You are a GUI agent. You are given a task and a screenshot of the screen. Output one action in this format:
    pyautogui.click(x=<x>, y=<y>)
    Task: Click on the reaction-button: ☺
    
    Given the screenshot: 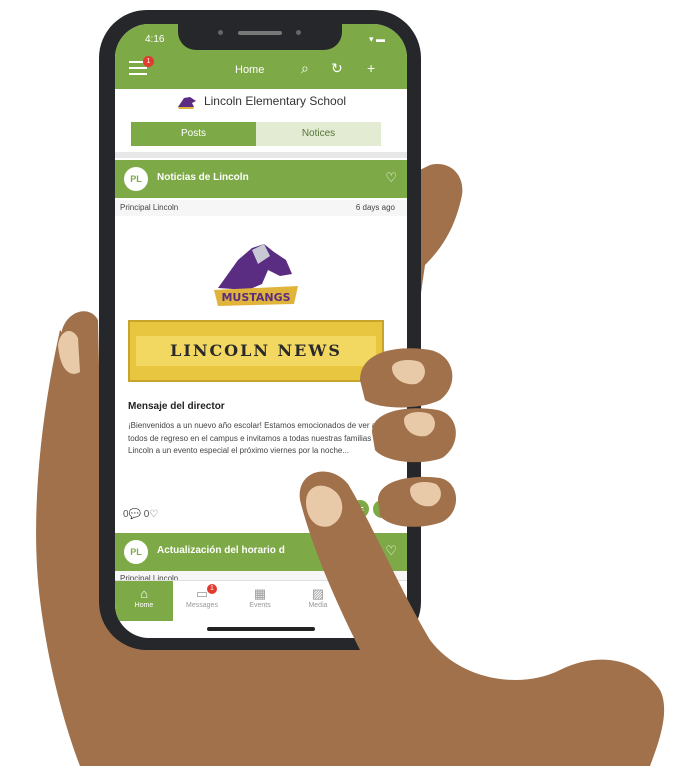 What is the action you would take?
    pyautogui.click(x=382, y=509)
    